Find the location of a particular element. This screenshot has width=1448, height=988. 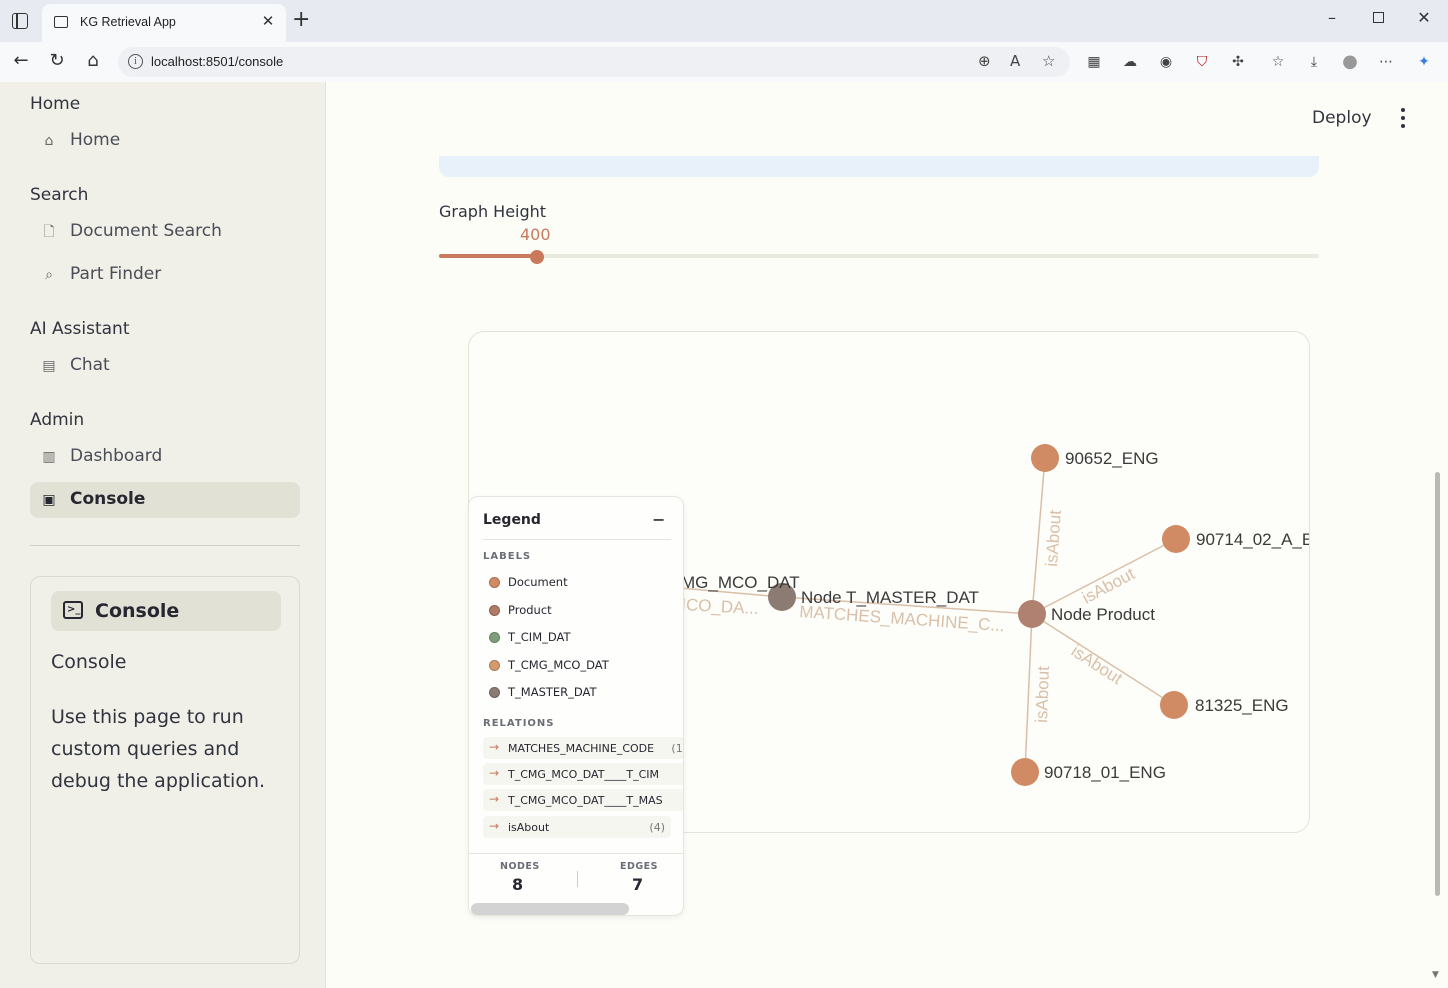

legend-label-item: Product is located at coordinates (578, 610).